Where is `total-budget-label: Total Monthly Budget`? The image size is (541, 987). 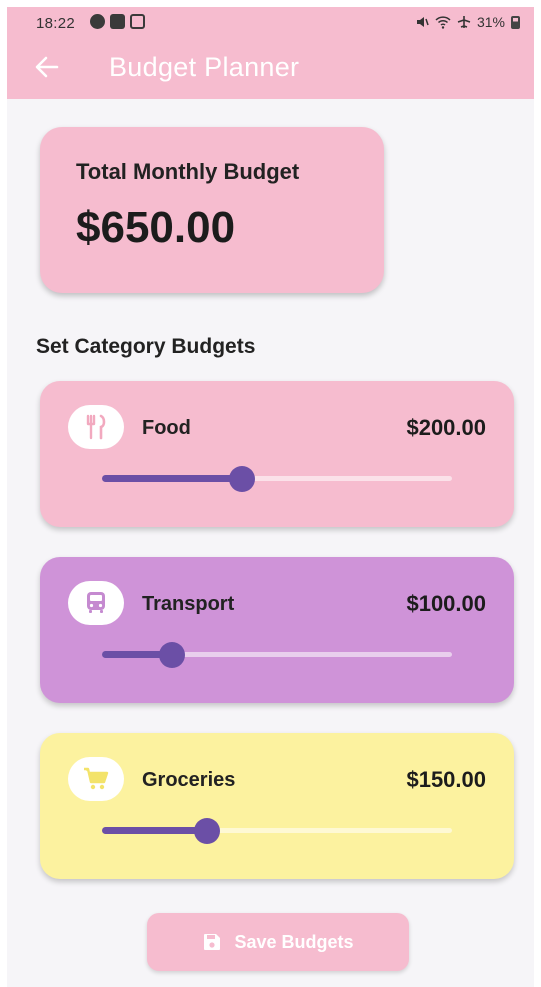 total-budget-label: Total Monthly Budget is located at coordinates (188, 171).